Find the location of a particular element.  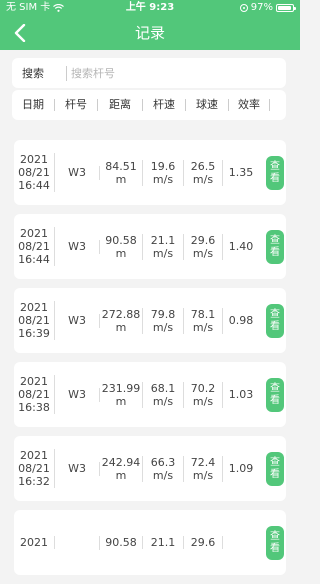

nav-bar: 记录 is located at coordinates (150, 33).